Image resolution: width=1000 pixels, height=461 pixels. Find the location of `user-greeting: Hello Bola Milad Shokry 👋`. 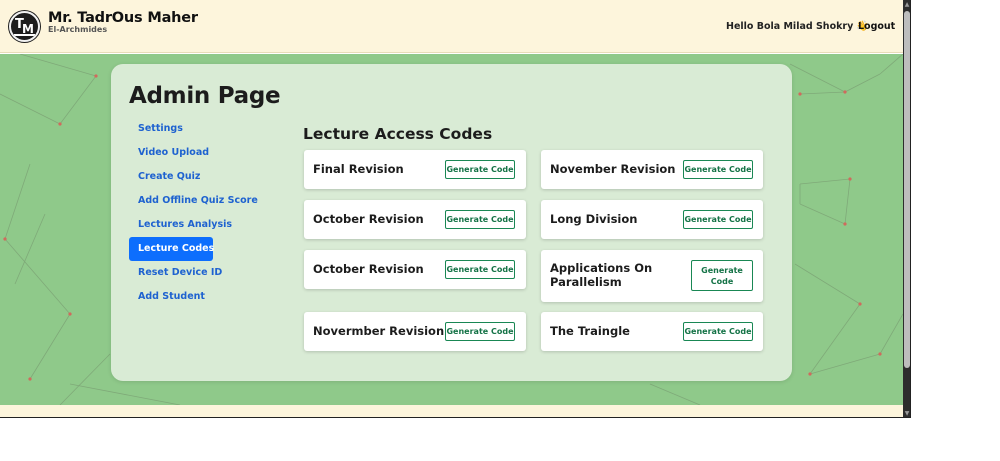

user-greeting: Hello Bola Milad Shokry 👋 is located at coordinates (797, 26).